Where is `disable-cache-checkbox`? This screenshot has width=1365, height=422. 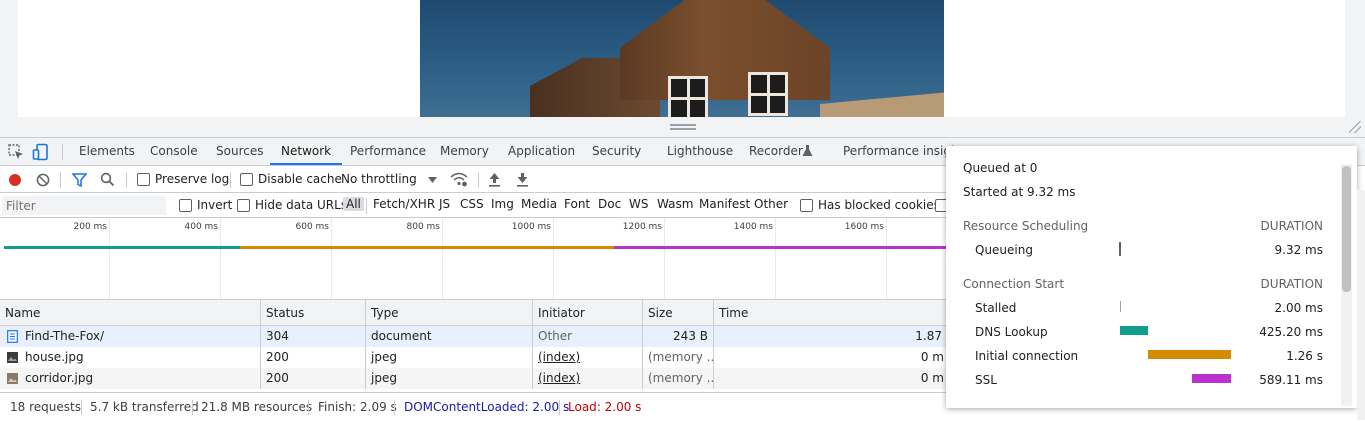
disable-cache-checkbox is located at coordinates (246, 179).